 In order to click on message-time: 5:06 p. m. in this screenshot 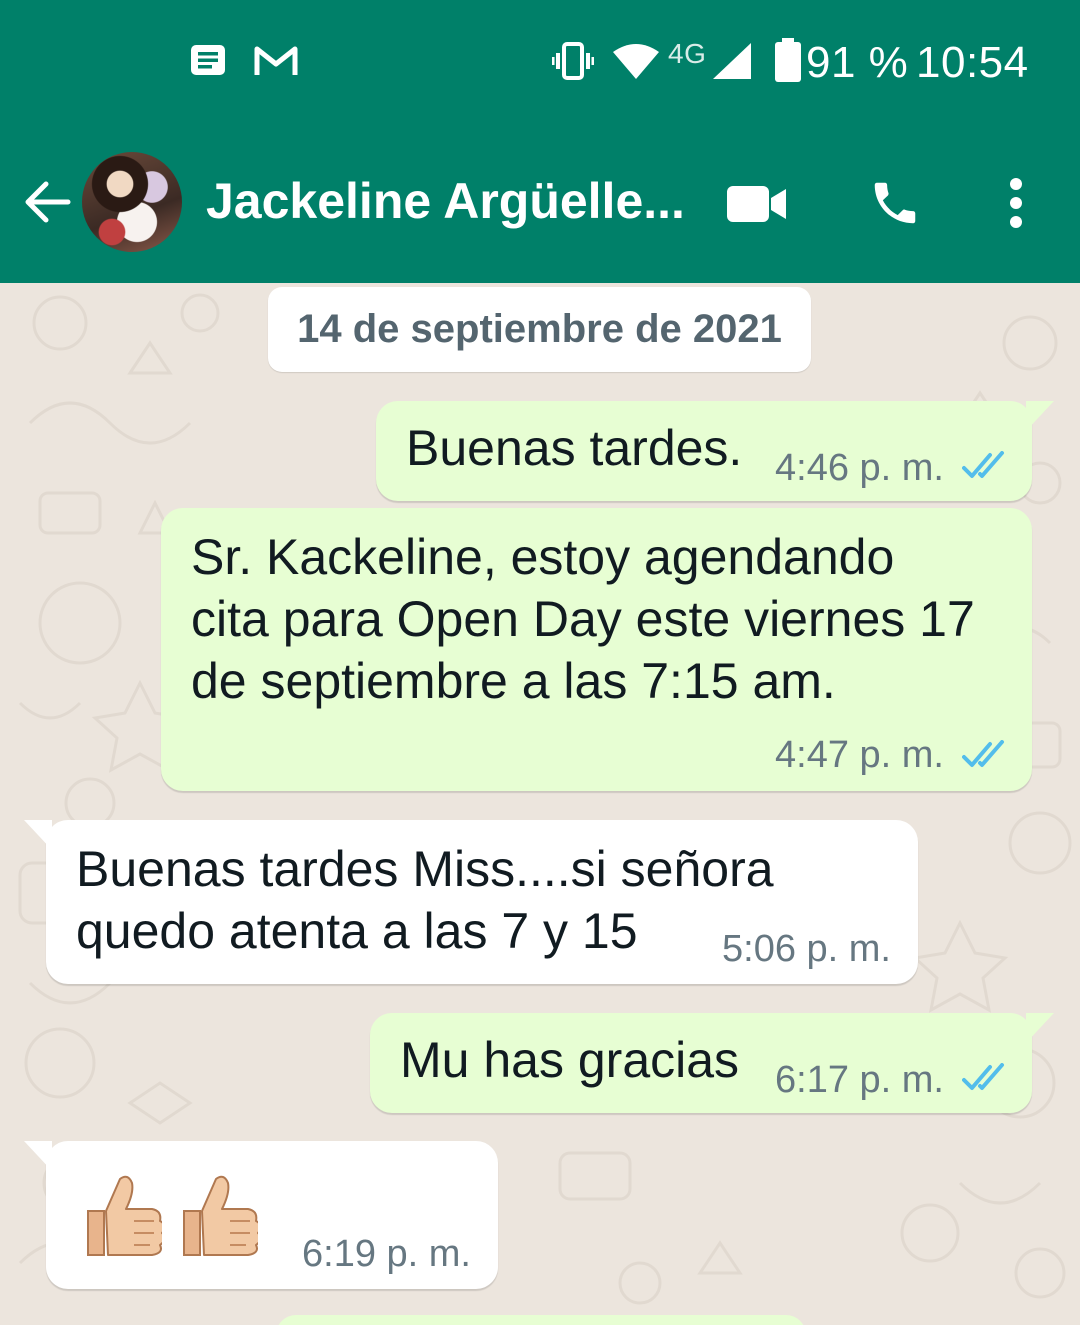, I will do `click(806, 949)`.